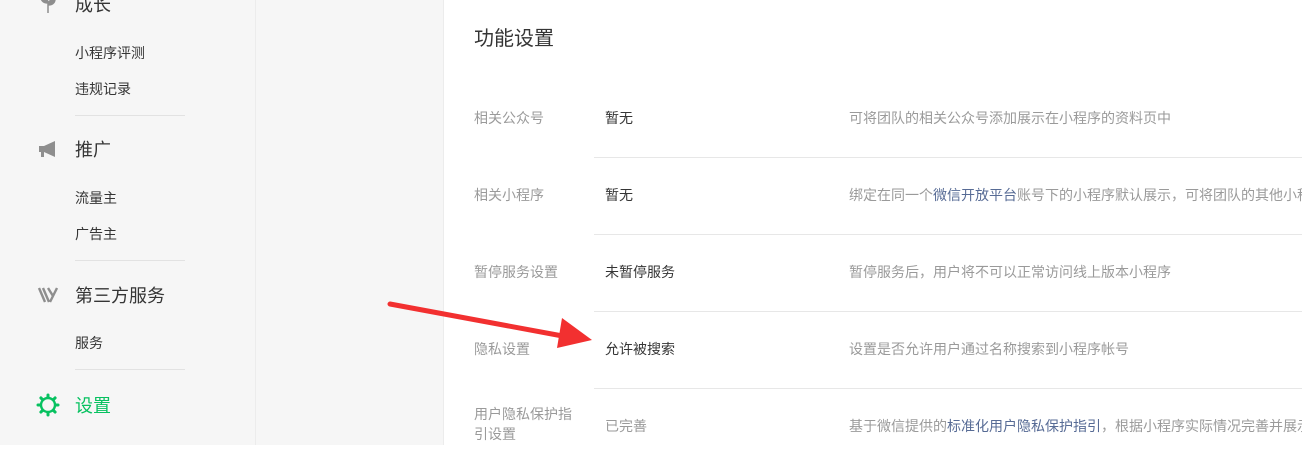 This screenshot has width=1302, height=467. Describe the element at coordinates (523, 425) in the screenshot. I see `setting-label: 用户隐私保护指引设置` at that location.